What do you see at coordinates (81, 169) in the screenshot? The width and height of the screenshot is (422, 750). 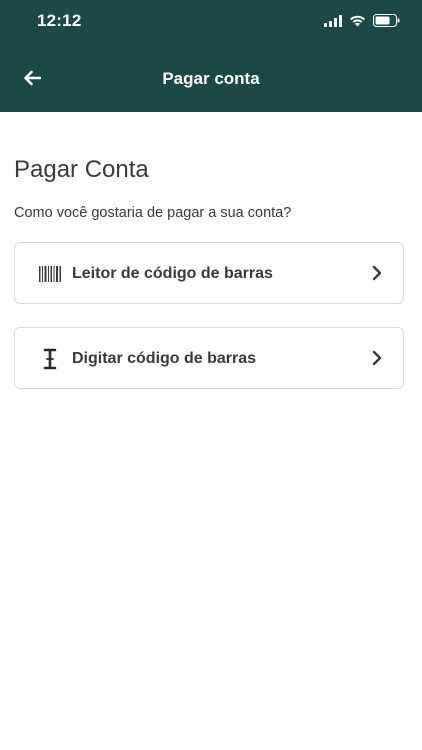 I see `page-title: Pagar Conta` at bounding box center [81, 169].